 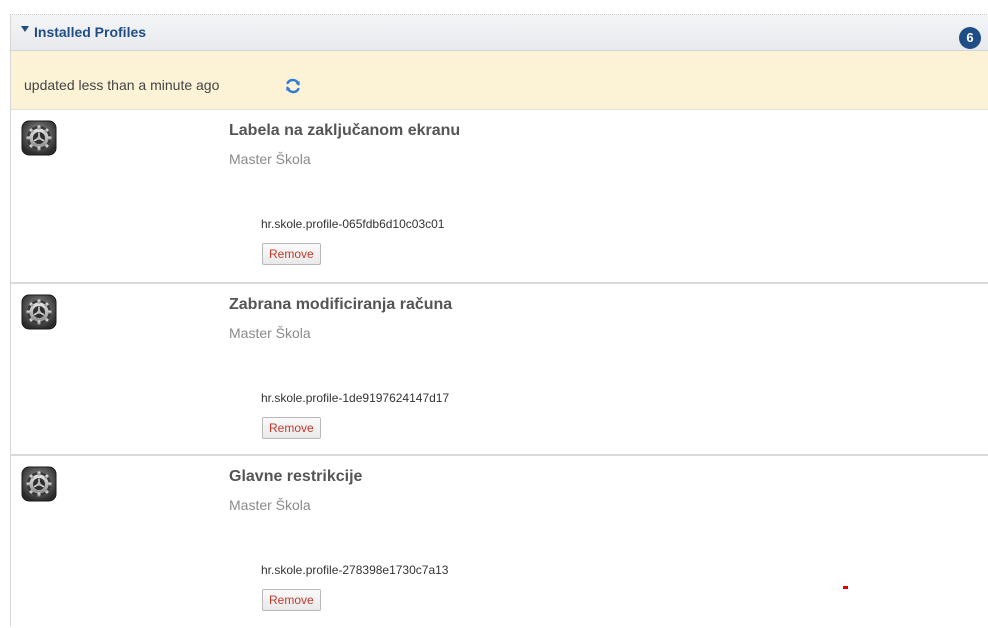 What do you see at coordinates (845, 587) in the screenshot?
I see `red-marker` at bounding box center [845, 587].